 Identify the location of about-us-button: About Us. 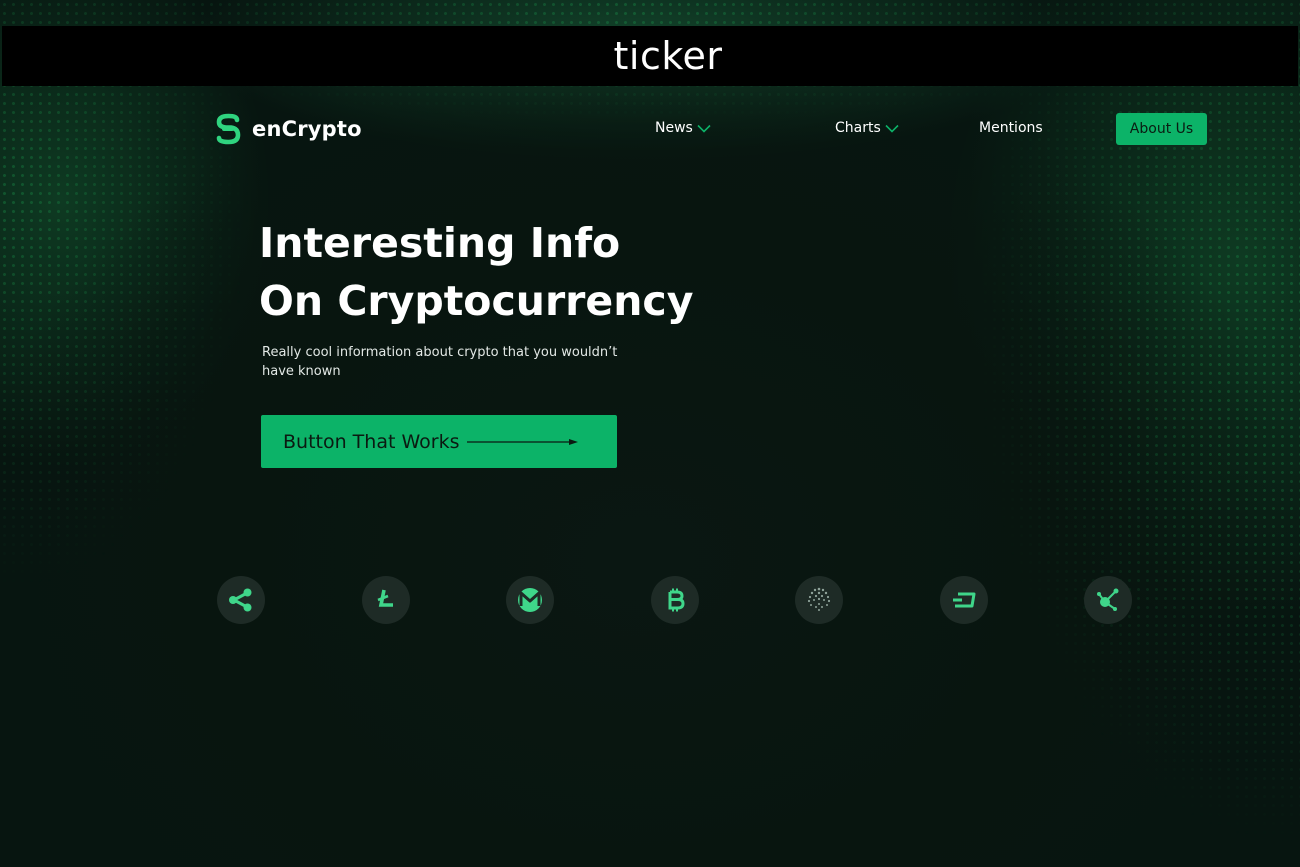
(1161, 129).